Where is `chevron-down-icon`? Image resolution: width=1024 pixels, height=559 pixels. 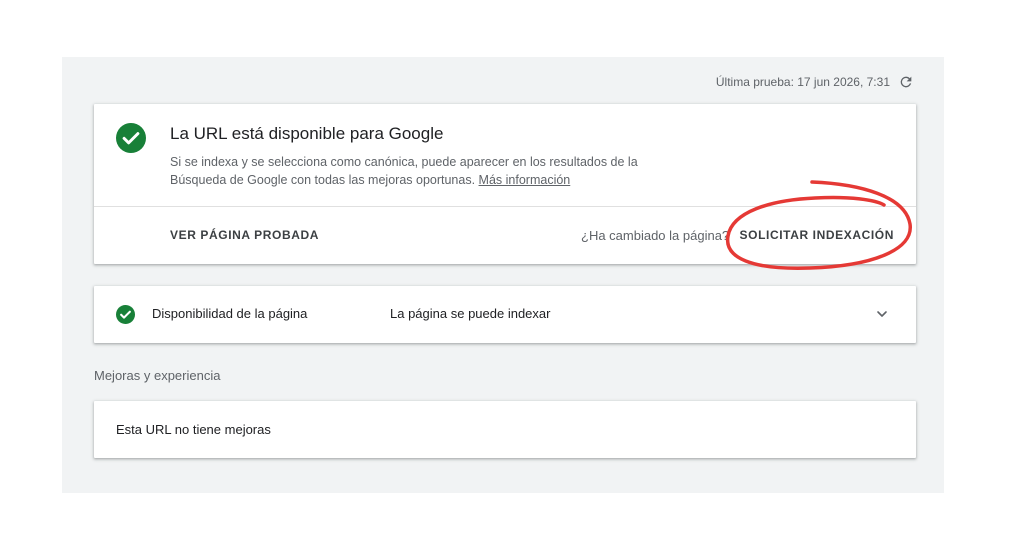
chevron-down-icon is located at coordinates (882, 314).